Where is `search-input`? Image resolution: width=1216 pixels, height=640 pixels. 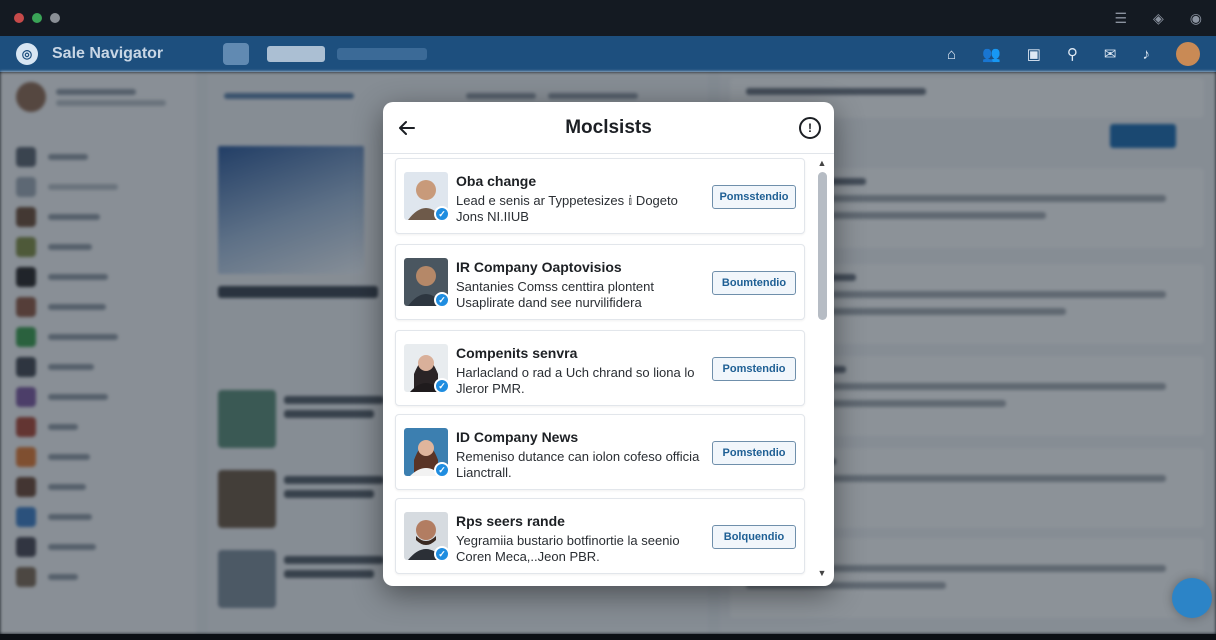 search-input is located at coordinates (296, 54).